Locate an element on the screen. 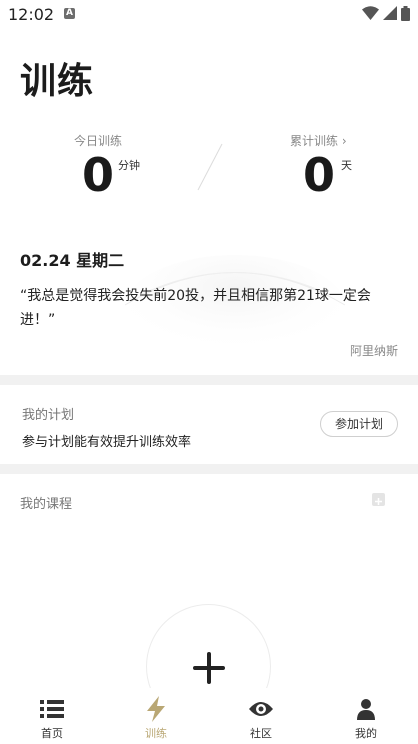 This screenshot has width=418, height=744. plan-title: 我的计划 is located at coordinates (48, 415).